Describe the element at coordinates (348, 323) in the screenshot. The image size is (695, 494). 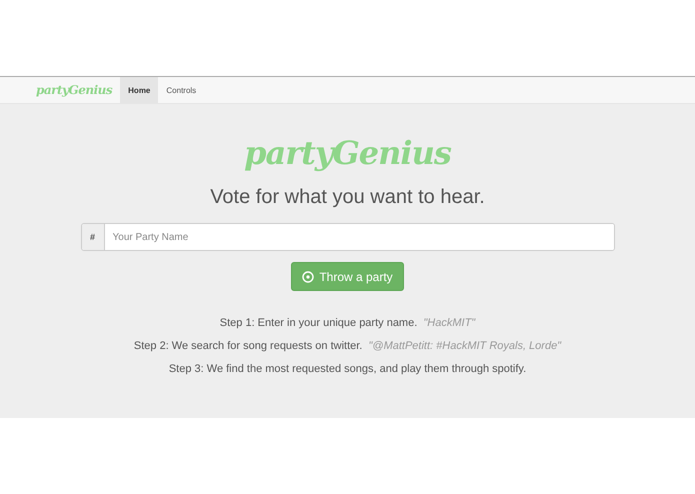
I see `step-text: Step 1: Enter in your unique party name. "HackMIT"` at that location.